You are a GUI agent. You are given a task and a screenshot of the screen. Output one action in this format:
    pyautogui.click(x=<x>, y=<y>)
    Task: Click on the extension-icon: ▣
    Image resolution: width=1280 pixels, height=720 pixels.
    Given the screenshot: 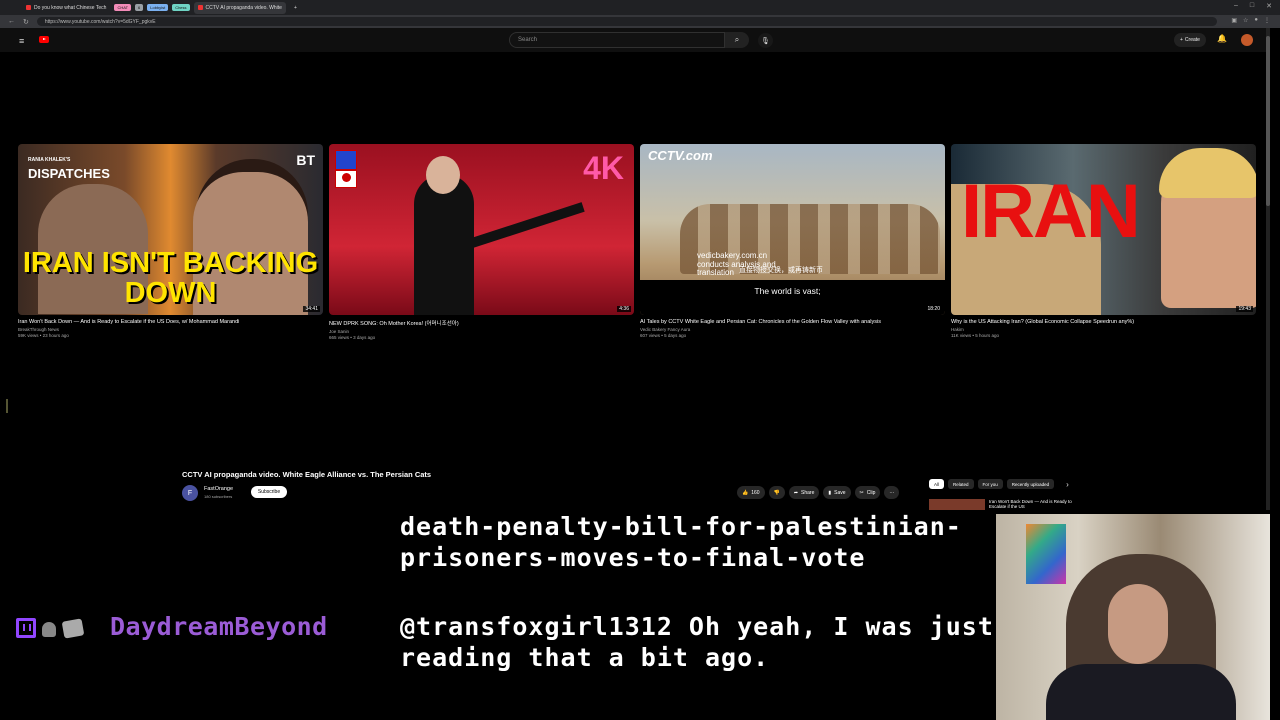 What is the action you would take?
    pyautogui.click(x=1234, y=20)
    